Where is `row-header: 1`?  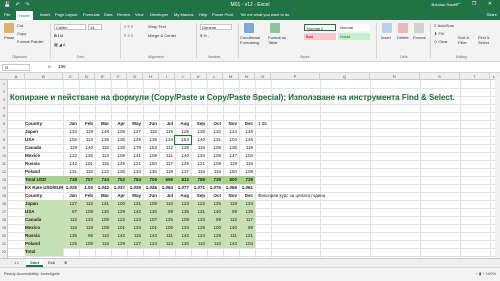 row-header: 1 is located at coordinates (4, 84).